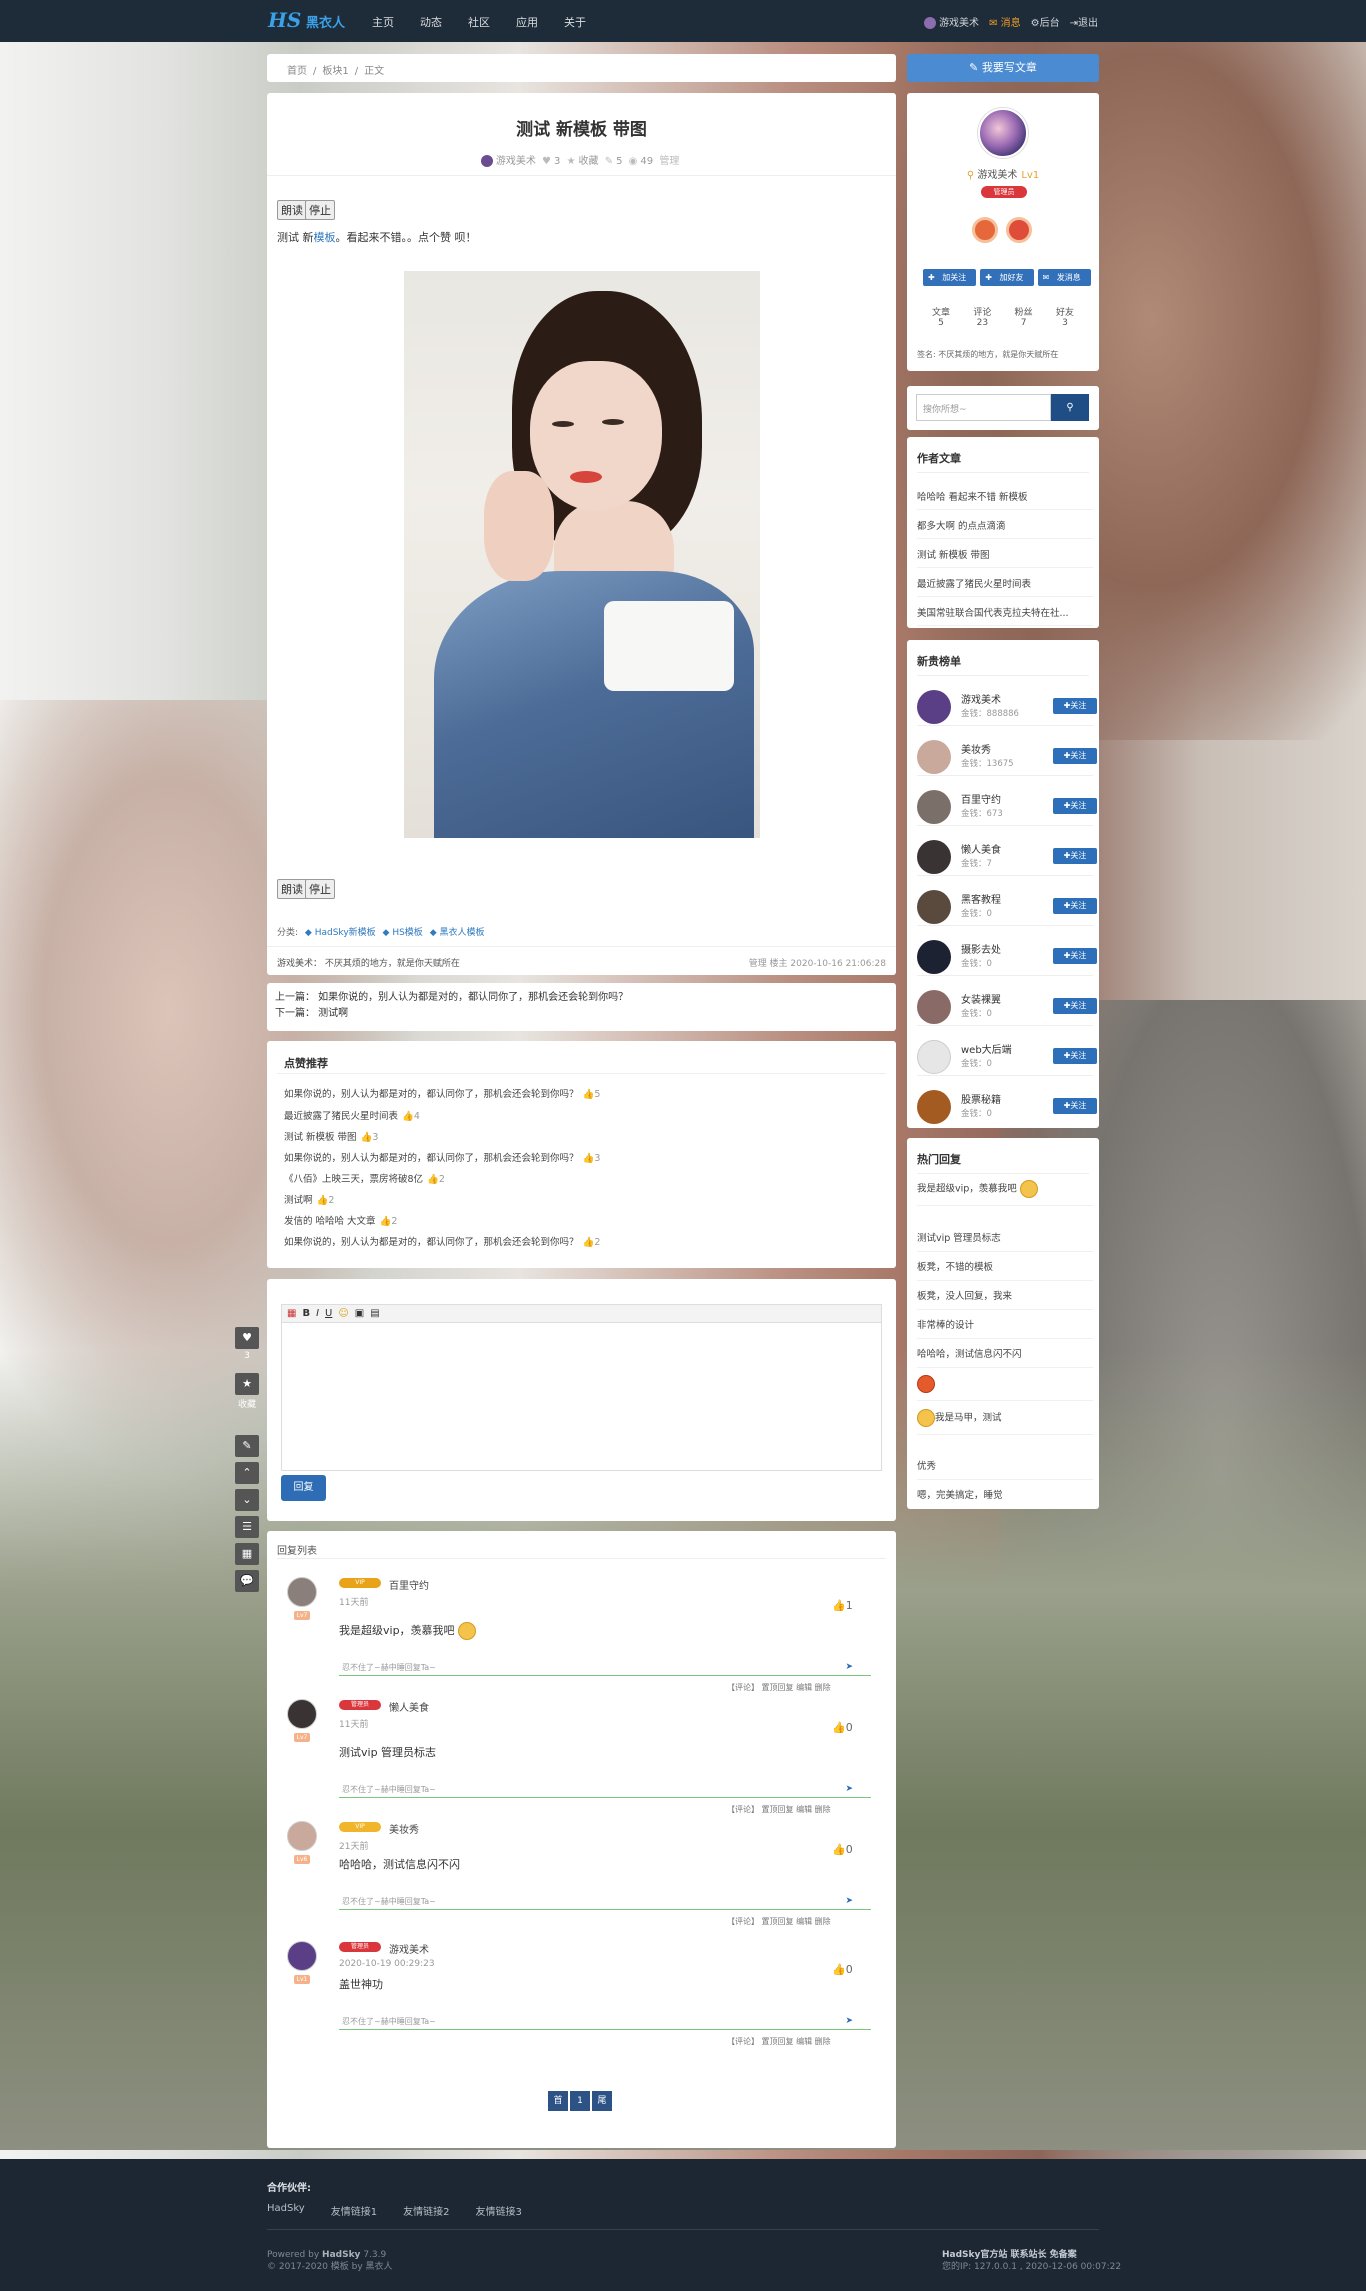 This screenshot has width=1366, height=2291. What do you see at coordinates (303, 1488) in the screenshot?
I see `reply-submit-button: 回复` at bounding box center [303, 1488].